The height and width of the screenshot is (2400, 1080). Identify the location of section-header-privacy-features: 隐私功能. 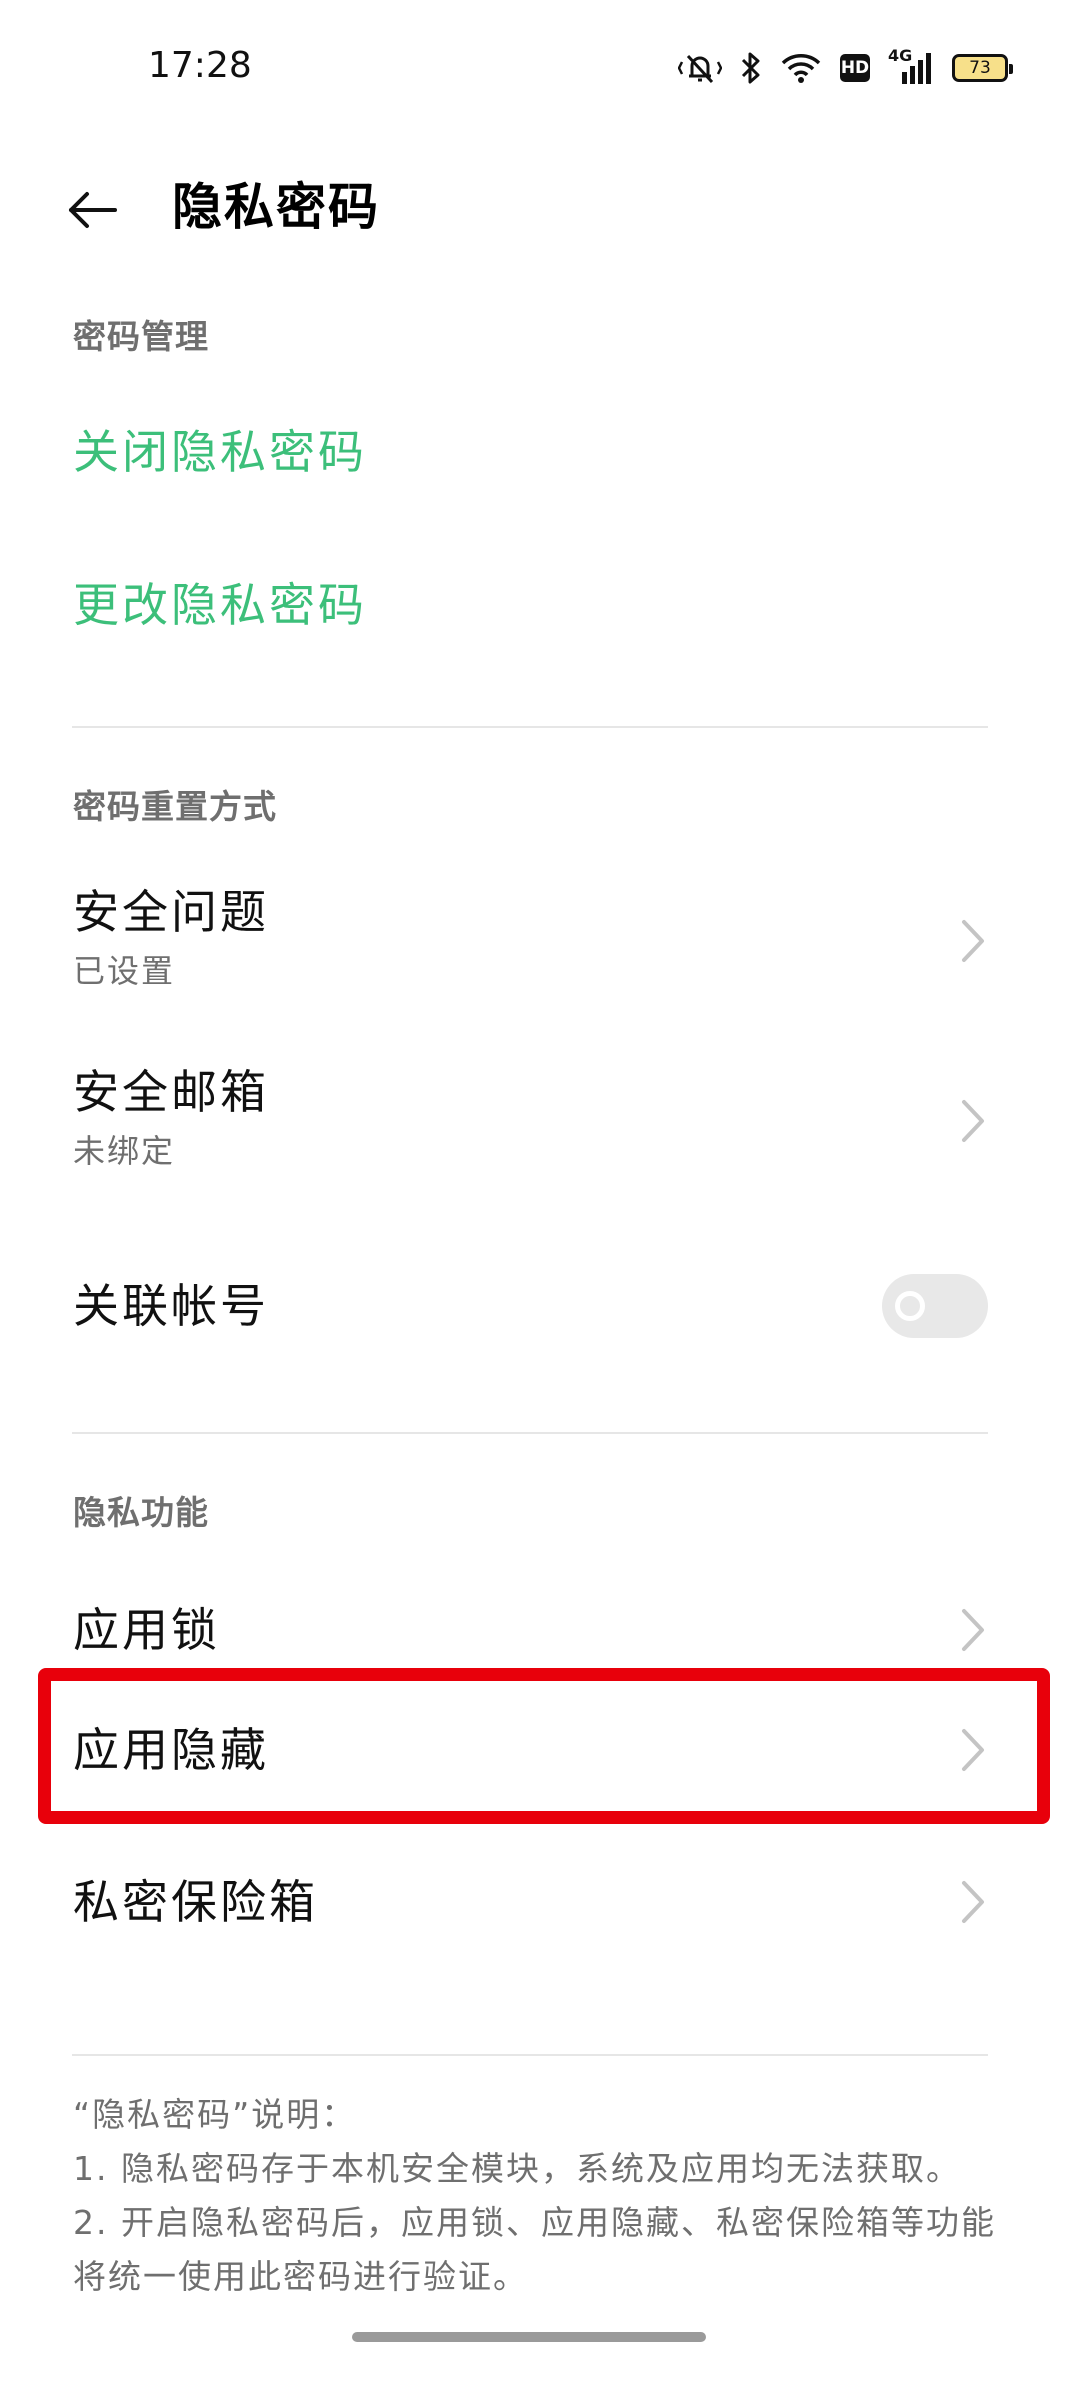
(141, 1512).